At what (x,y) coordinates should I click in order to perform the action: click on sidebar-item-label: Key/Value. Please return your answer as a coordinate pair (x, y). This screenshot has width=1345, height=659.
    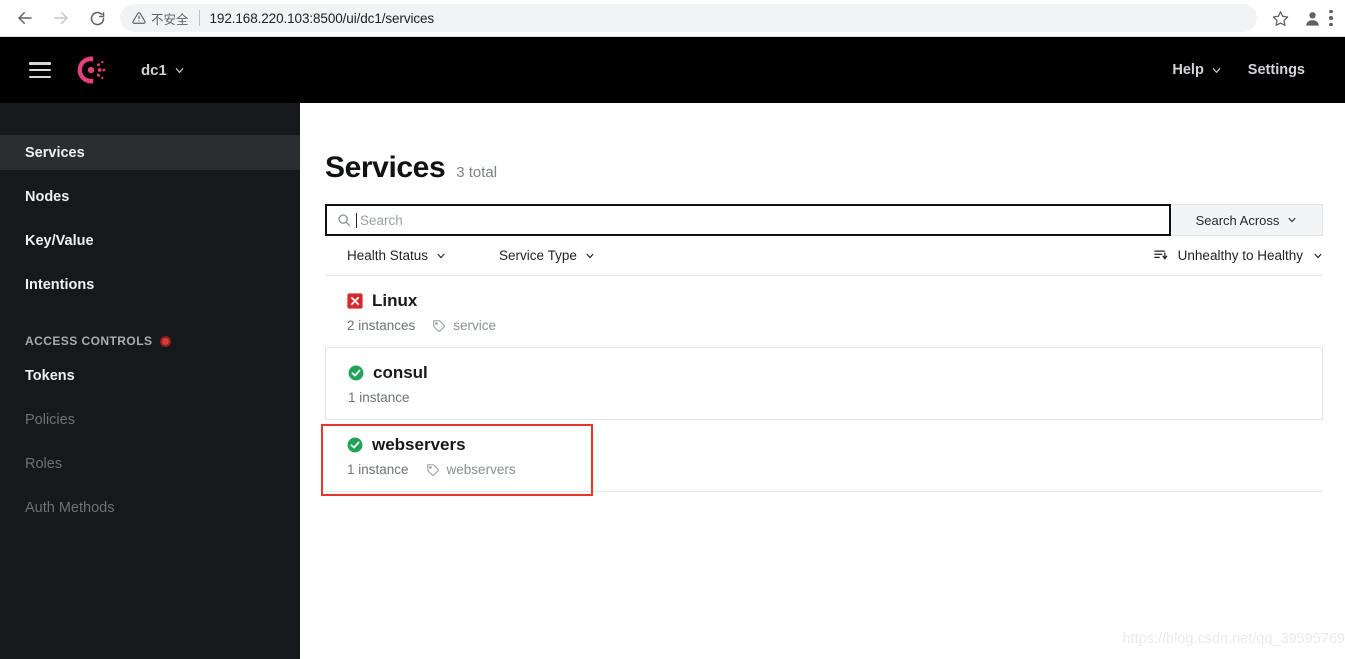
    Looking at the image, I should click on (59, 240).